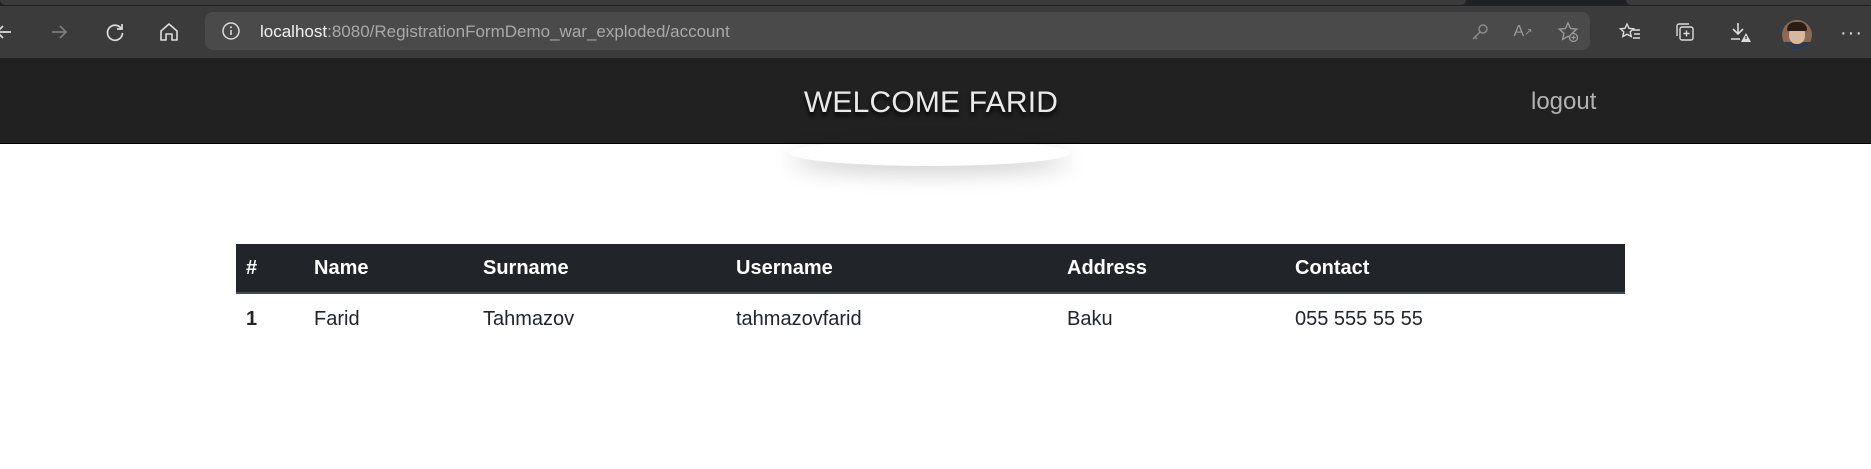 This screenshot has width=1871, height=469. Describe the element at coordinates (529, 318) in the screenshot. I see `cell-surname: Tahmazov` at that location.